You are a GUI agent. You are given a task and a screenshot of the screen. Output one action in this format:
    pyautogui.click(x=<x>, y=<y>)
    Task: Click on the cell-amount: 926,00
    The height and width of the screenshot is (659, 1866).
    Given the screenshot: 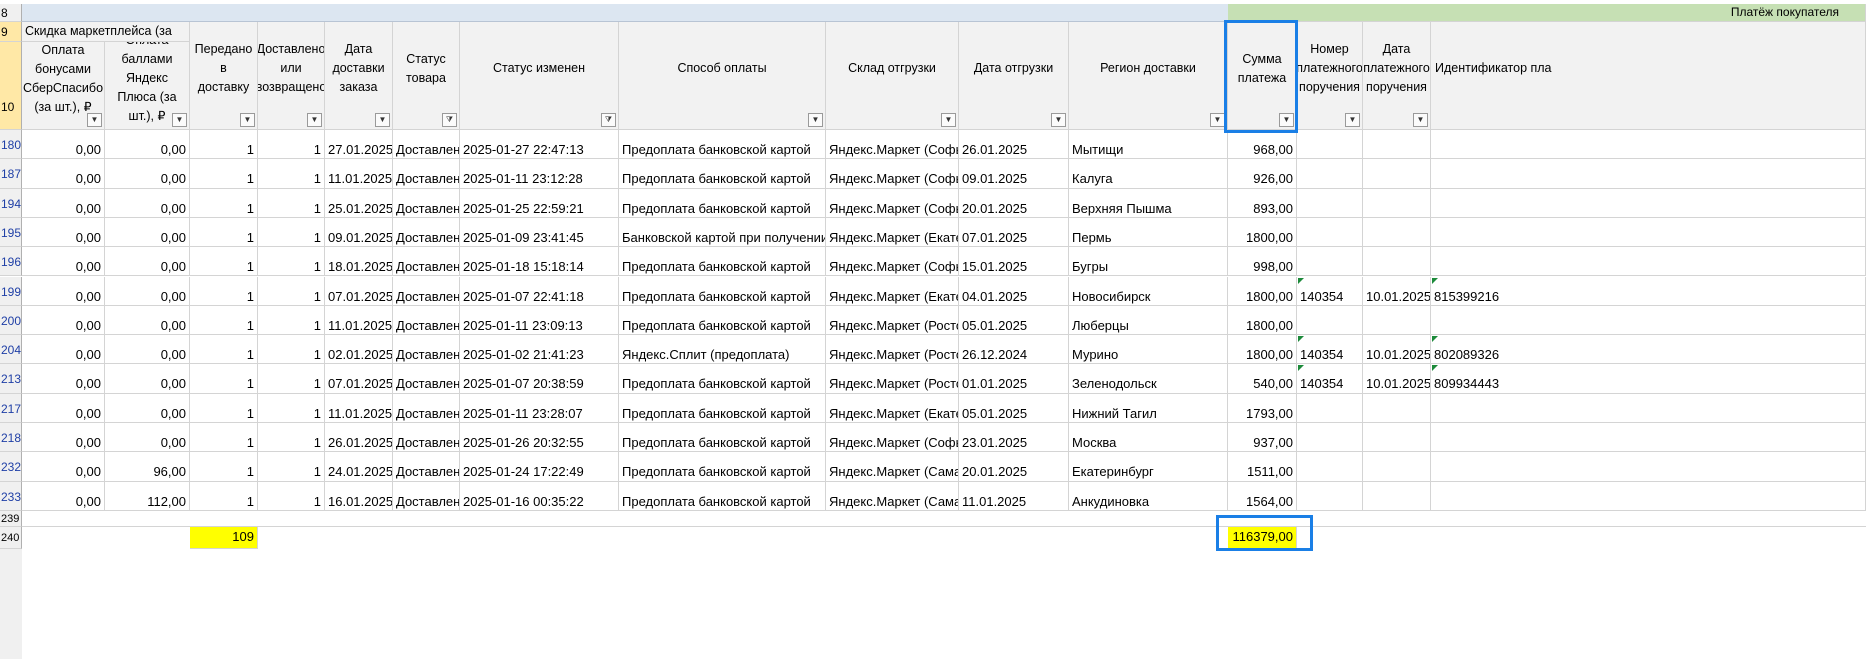 What is the action you would take?
    pyautogui.click(x=1262, y=174)
    